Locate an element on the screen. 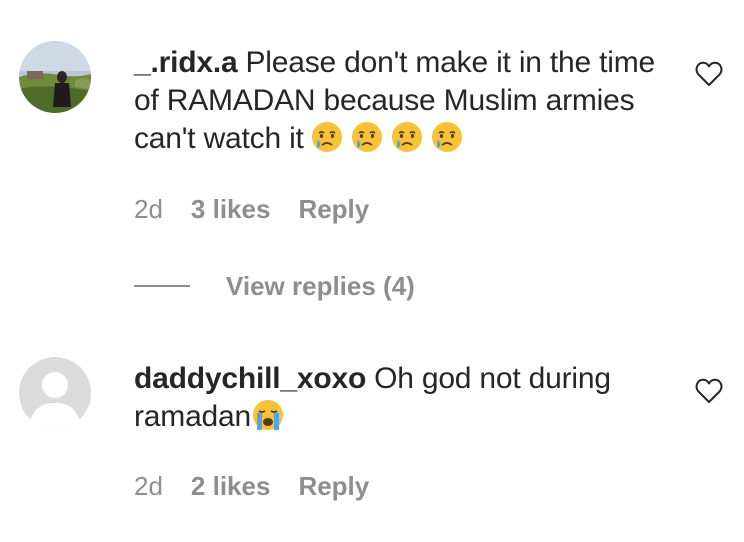 The image size is (744, 542). view-replies-button: View replies (4) is located at coordinates (320, 286).